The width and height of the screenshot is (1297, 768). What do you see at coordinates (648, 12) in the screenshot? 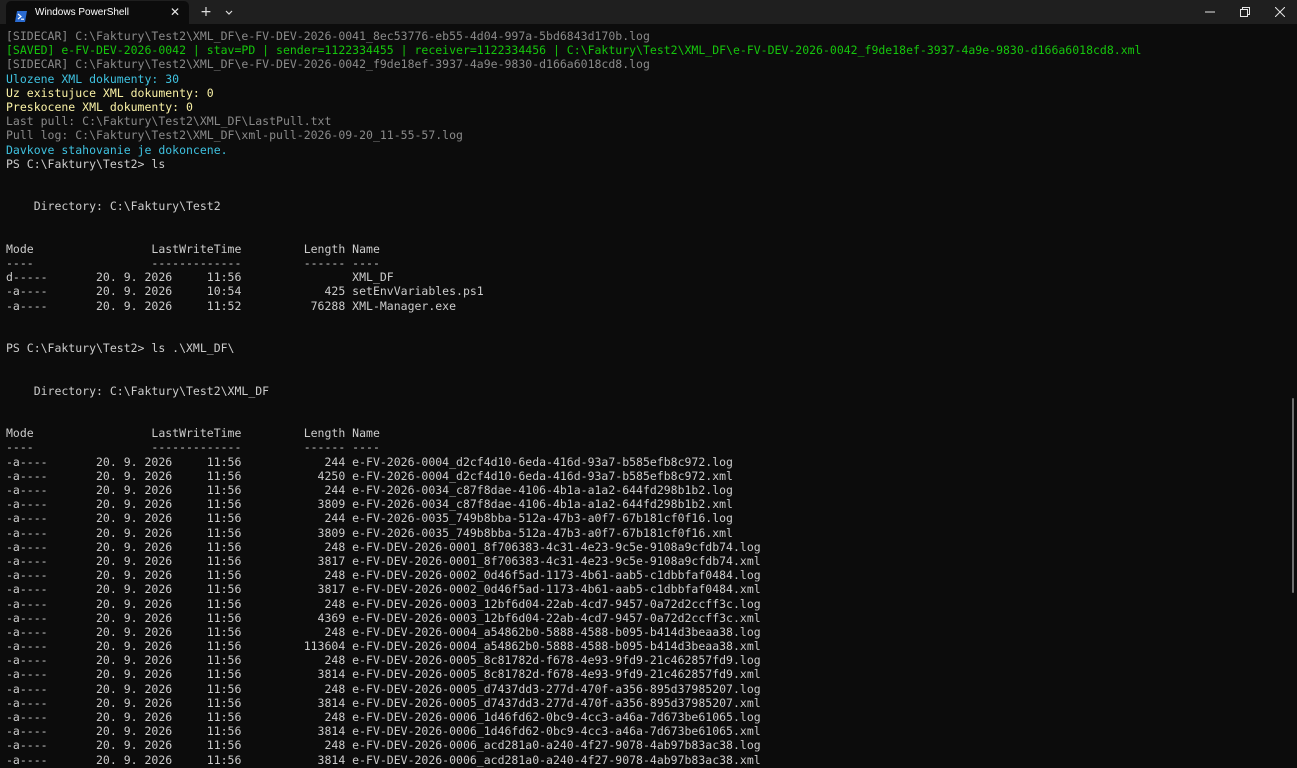
I see `title-bar: Windows PowerShell ✕ +` at bounding box center [648, 12].